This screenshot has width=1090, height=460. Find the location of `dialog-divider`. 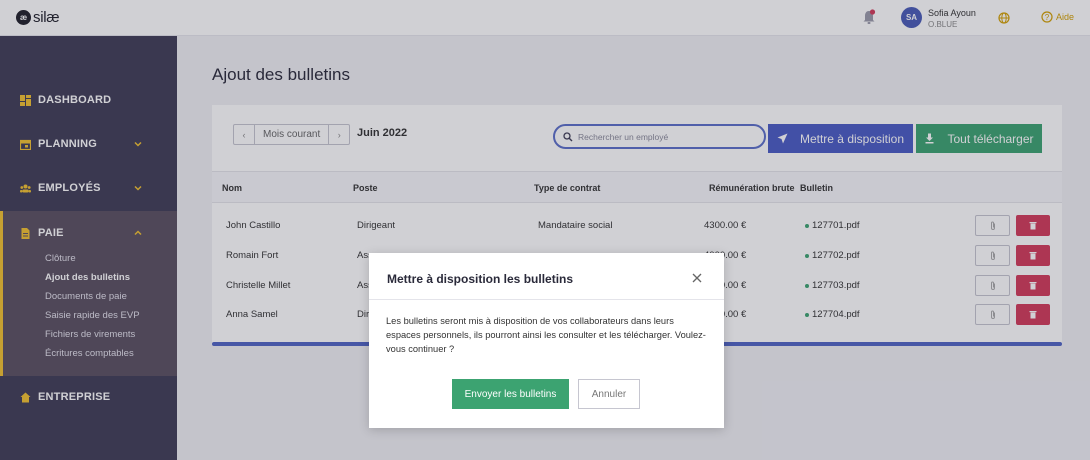

dialog-divider is located at coordinates (546, 299).